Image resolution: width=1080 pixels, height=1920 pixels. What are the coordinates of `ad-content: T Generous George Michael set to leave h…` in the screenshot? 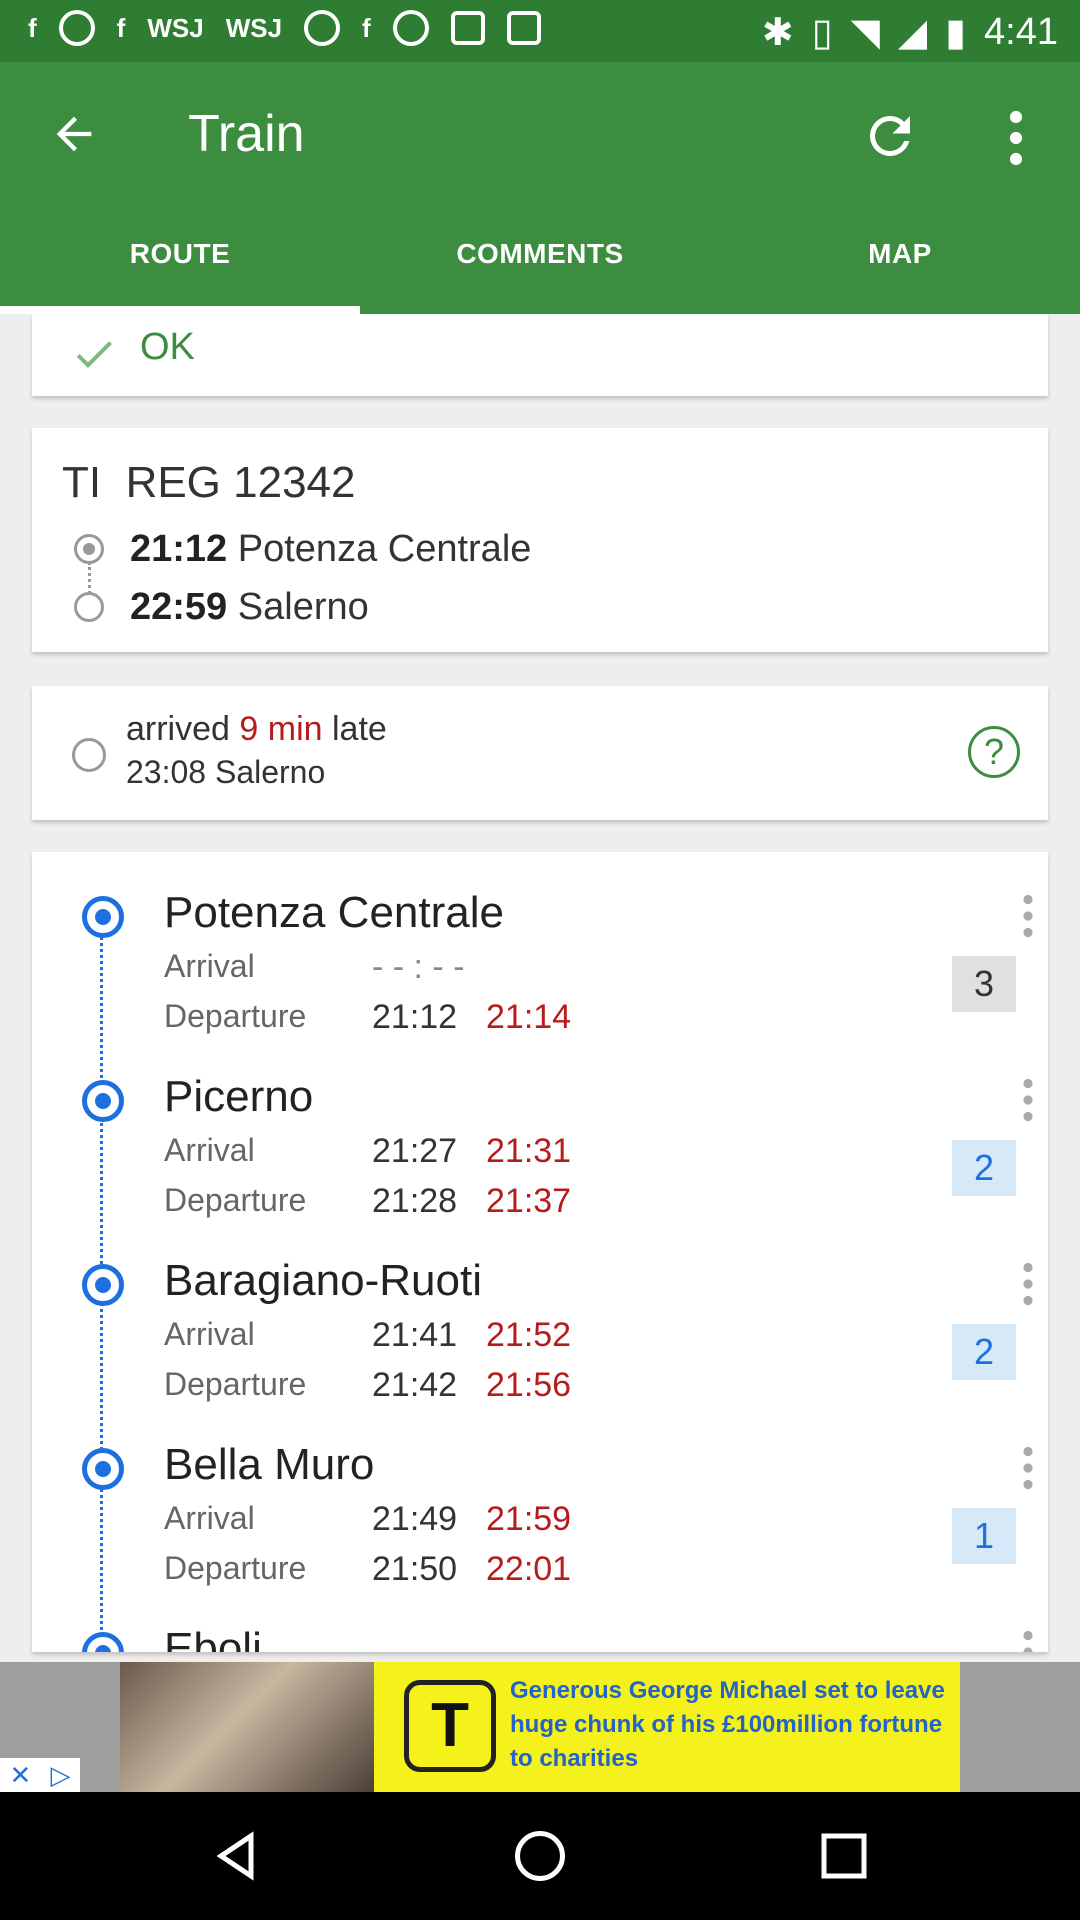 It's located at (667, 1727).